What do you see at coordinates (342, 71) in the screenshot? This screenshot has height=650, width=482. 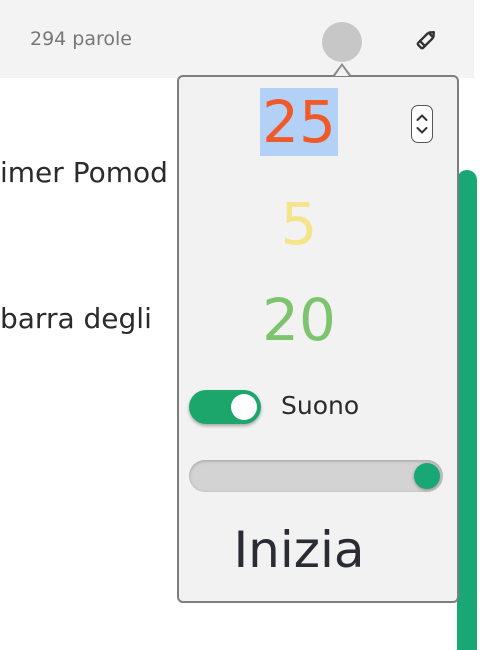 I see `popover-arrow-fill` at bounding box center [342, 71].